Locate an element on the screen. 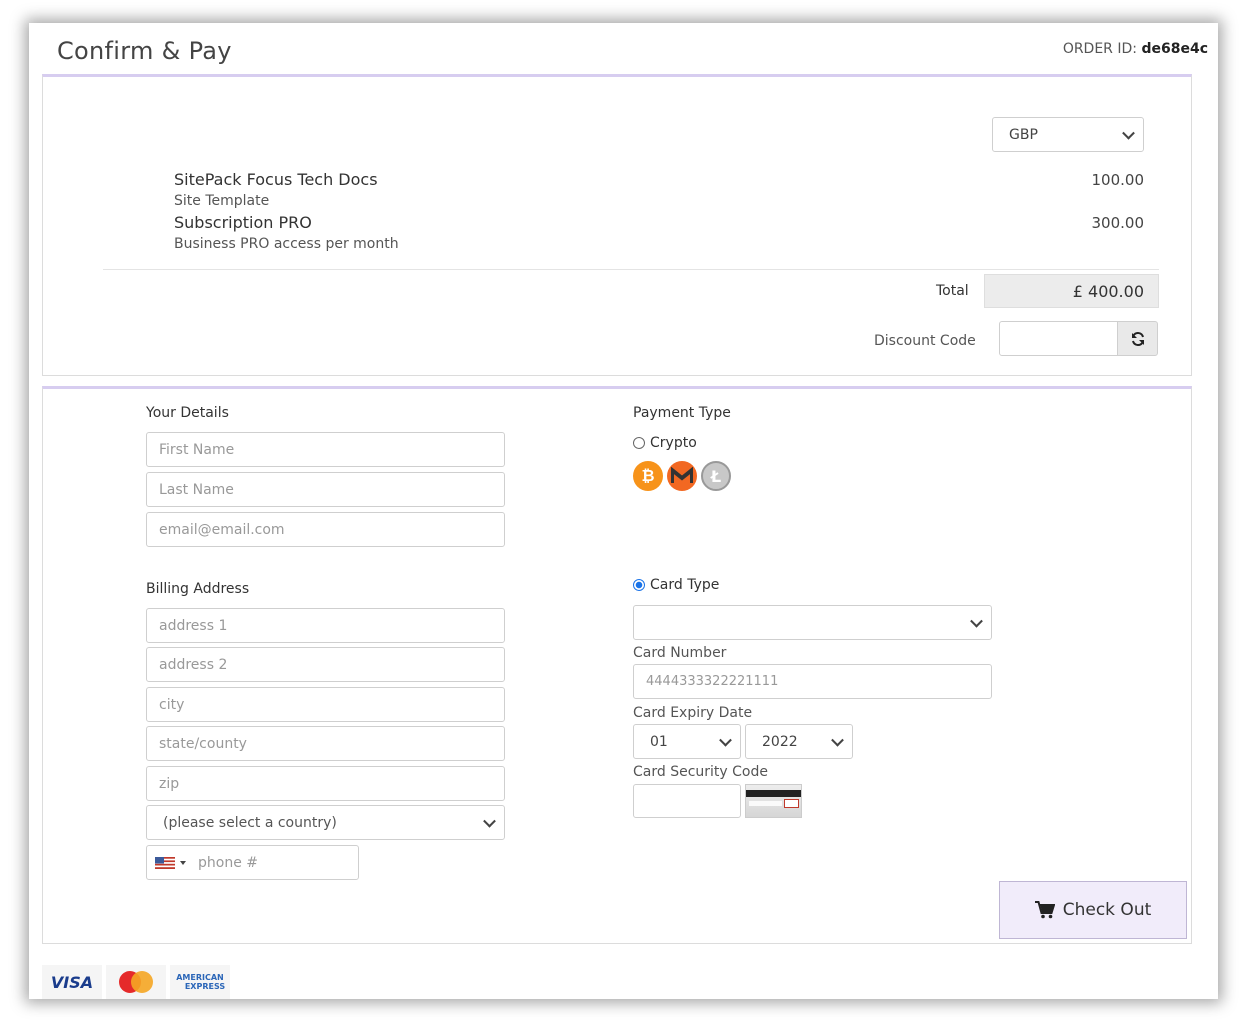 The image size is (1244, 1028). item-description: Business PRO access per month is located at coordinates (286, 244).